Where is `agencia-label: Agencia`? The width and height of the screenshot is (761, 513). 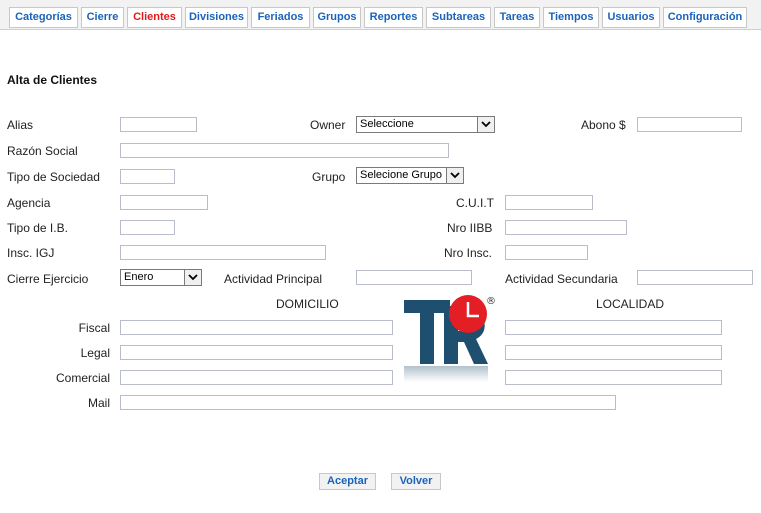
agencia-label: Agencia is located at coordinates (29, 203).